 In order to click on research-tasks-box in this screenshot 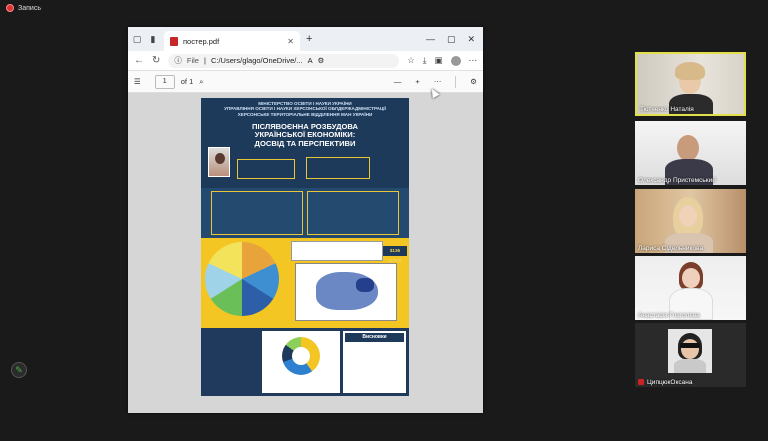, I will do `click(353, 213)`.